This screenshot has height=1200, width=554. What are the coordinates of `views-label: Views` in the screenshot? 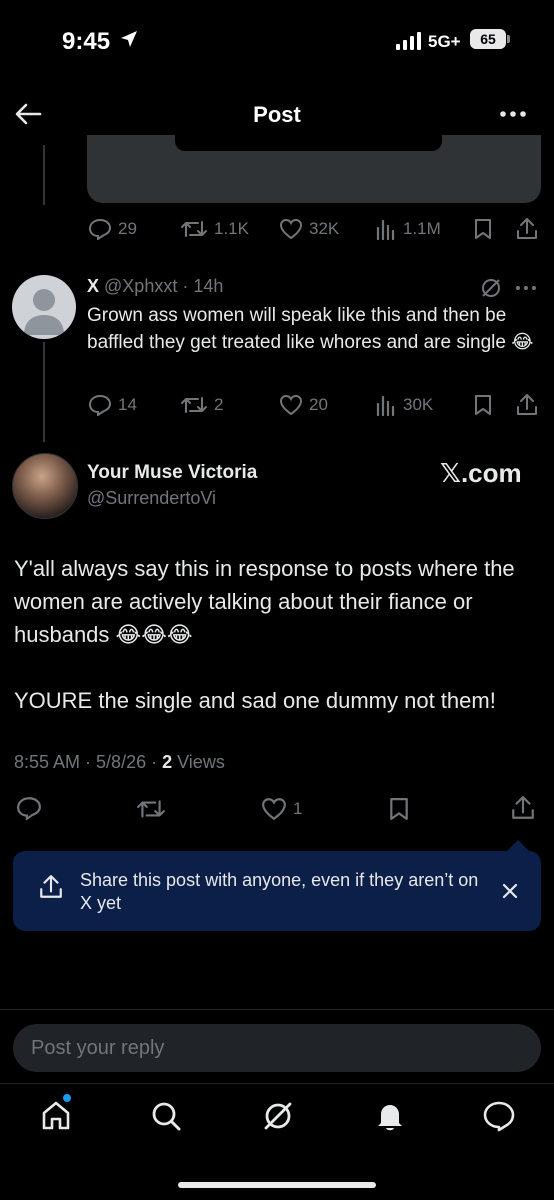 It's located at (201, 762).